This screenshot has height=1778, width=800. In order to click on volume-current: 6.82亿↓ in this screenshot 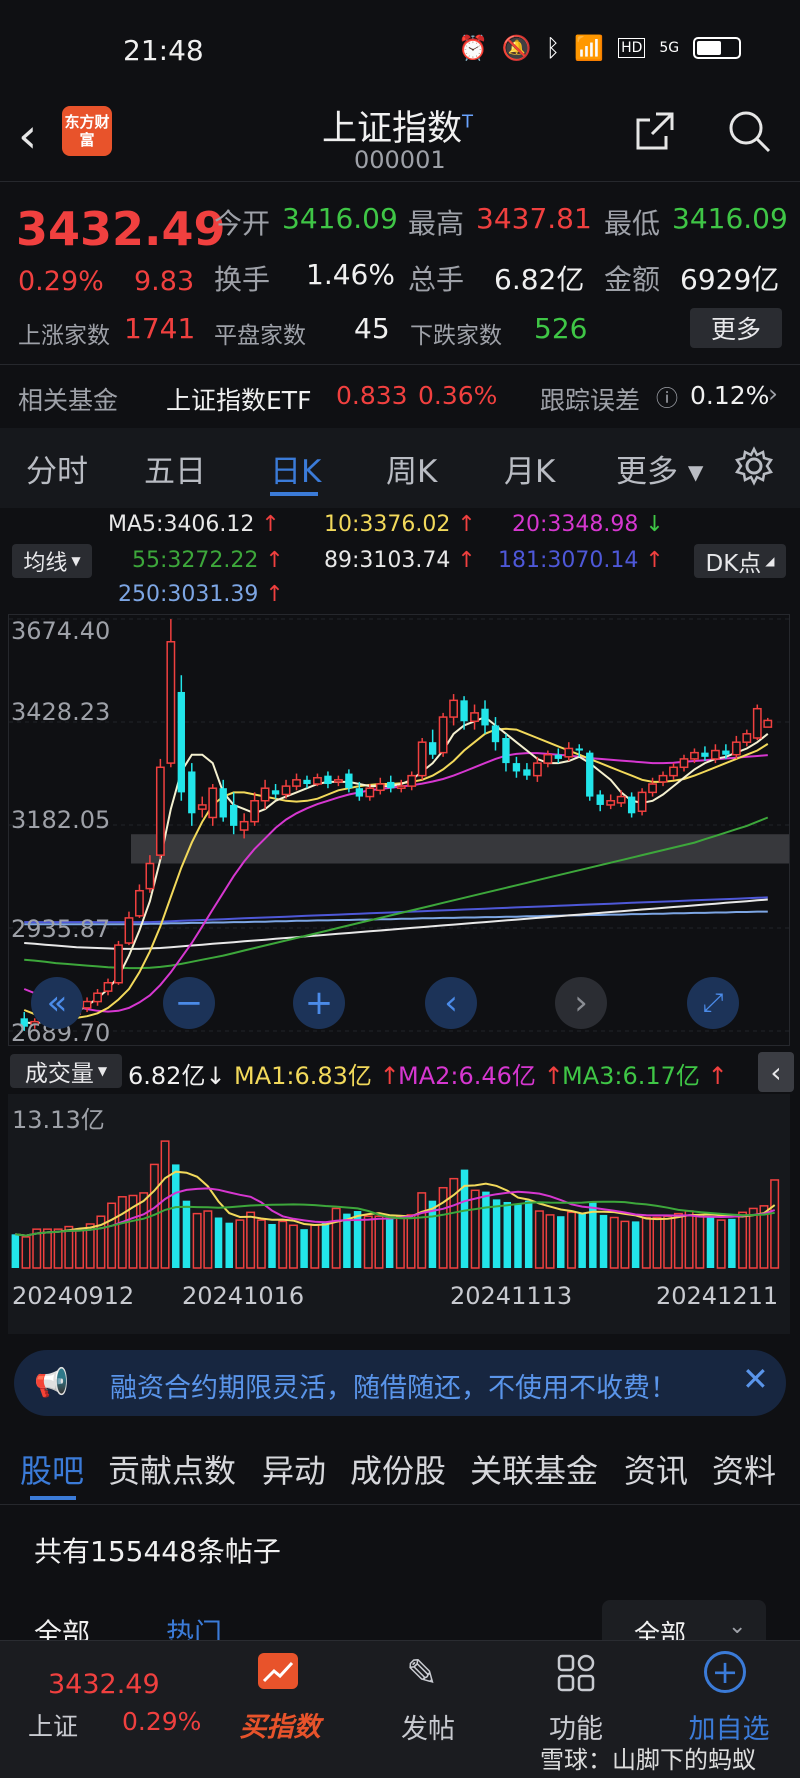, I will do `click(177, 1073)`.